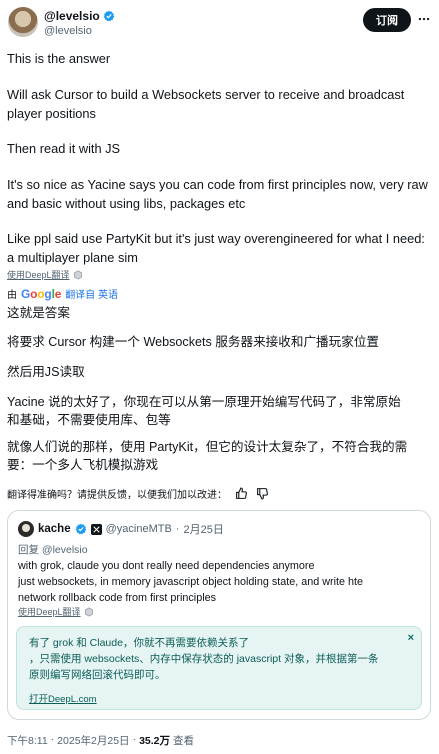 The height and width of the screenshot is (754, 439). Describe the element at coordinates (91, 293) in the screenshot. I see `translated-from-english-link: 翻译自 英语` at that location.